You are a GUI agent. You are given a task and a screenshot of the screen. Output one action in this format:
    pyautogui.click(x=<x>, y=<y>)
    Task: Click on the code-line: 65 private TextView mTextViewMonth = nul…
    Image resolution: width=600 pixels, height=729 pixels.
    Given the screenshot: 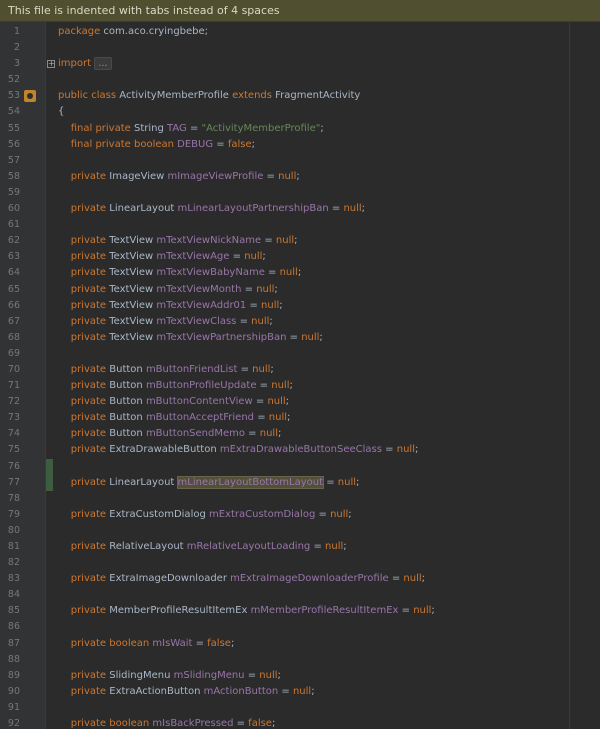 What is the action you would take?
    pyautogui.click(x=300, y=290)
    